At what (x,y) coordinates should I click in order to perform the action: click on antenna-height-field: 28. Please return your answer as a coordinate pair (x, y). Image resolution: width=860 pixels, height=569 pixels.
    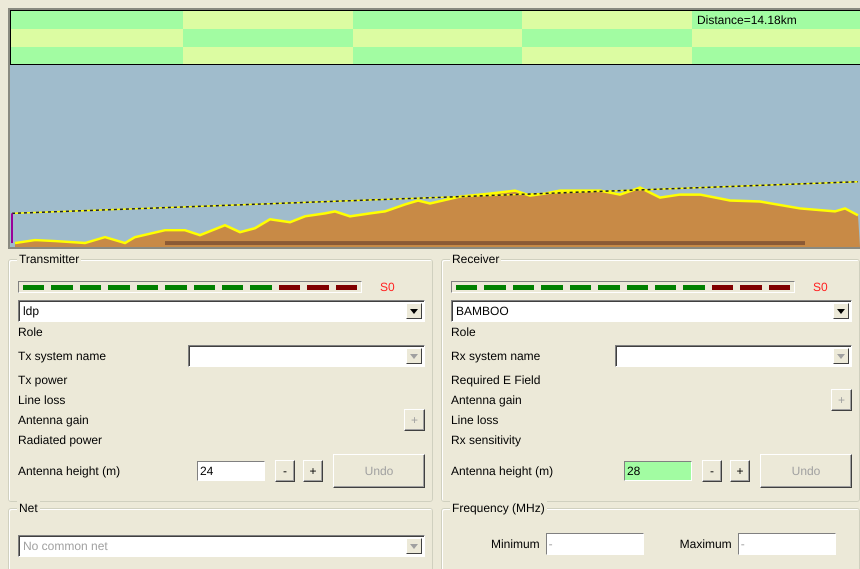
    Looking at the image, I should click on (658, 471).